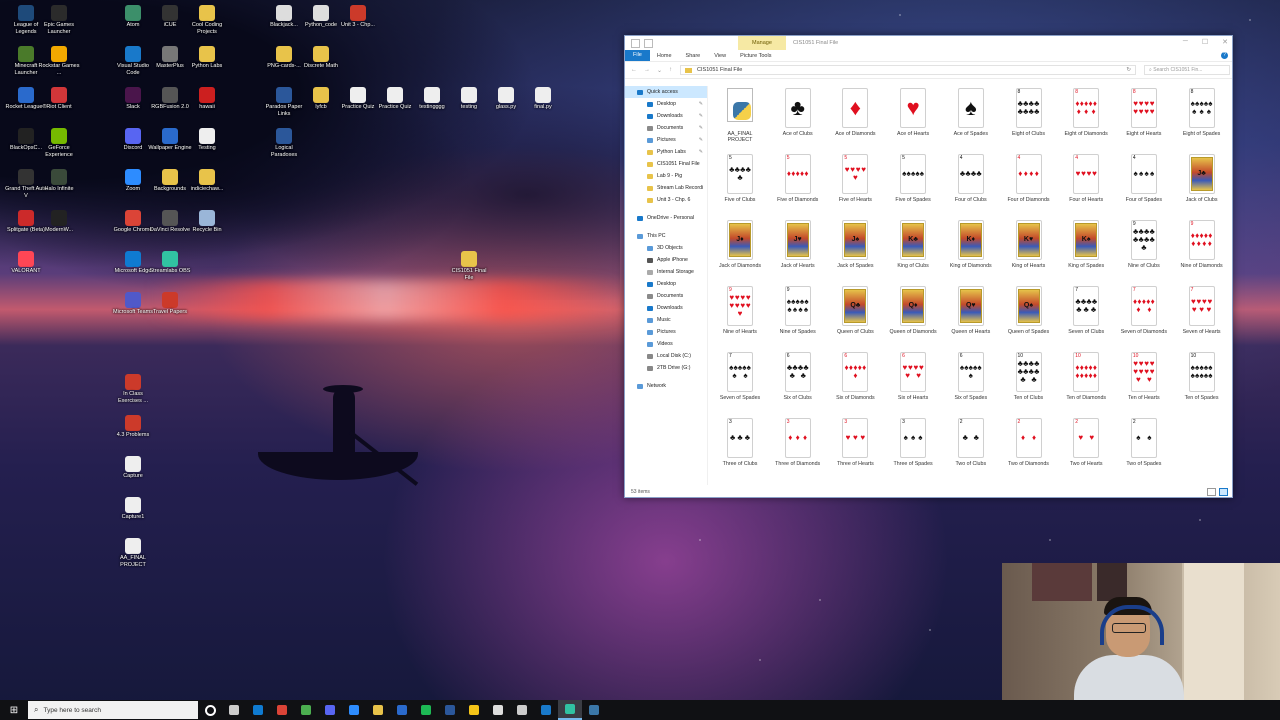  I want to click on word-icon, so click(450, 710).